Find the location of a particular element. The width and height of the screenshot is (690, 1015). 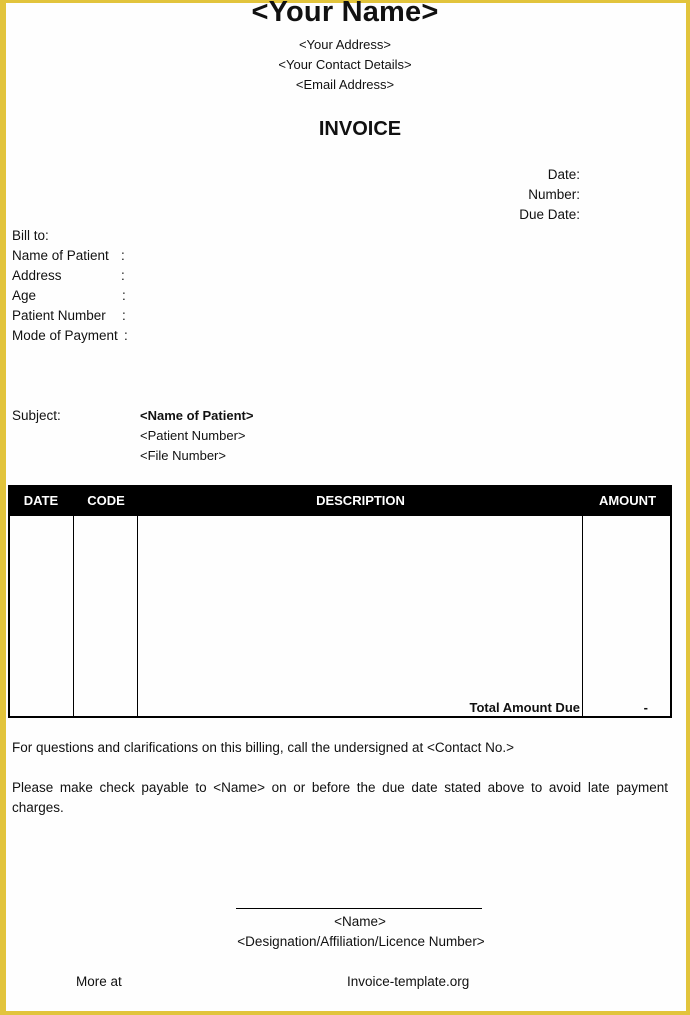

signature-name: <Name> is located at coordinates (360, 921).